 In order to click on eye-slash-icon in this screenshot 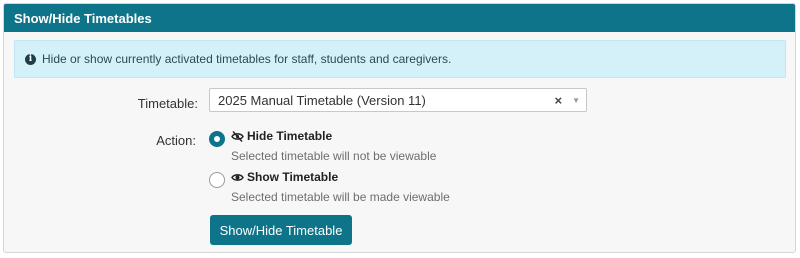, I will do `click(237, 136)`.